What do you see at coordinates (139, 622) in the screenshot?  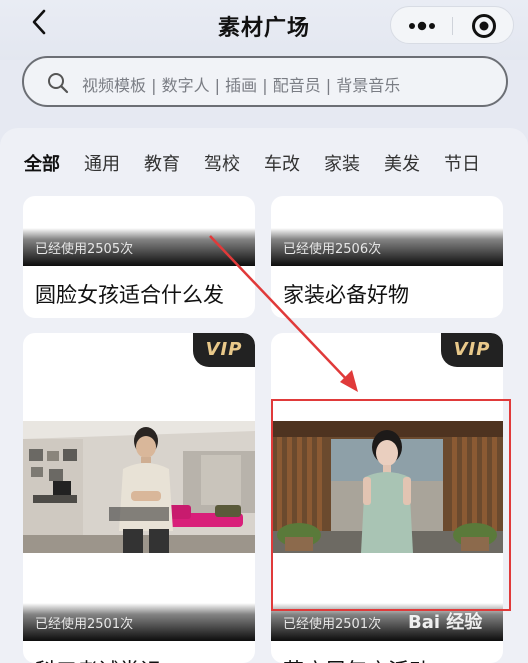 I see `usage-bar: 已经使用2501次` at bounding box center [139, 622].